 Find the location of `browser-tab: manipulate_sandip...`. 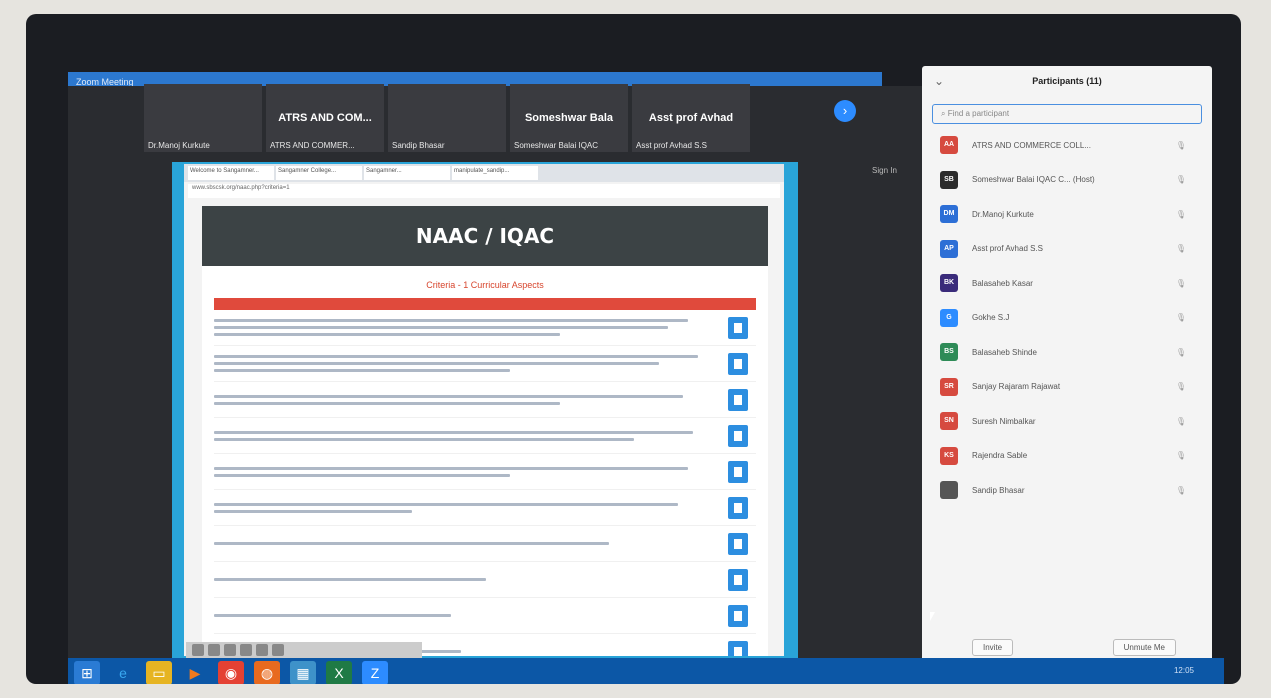

browser-tab: manipulate_sandip... is located at coordinates (495, 173).